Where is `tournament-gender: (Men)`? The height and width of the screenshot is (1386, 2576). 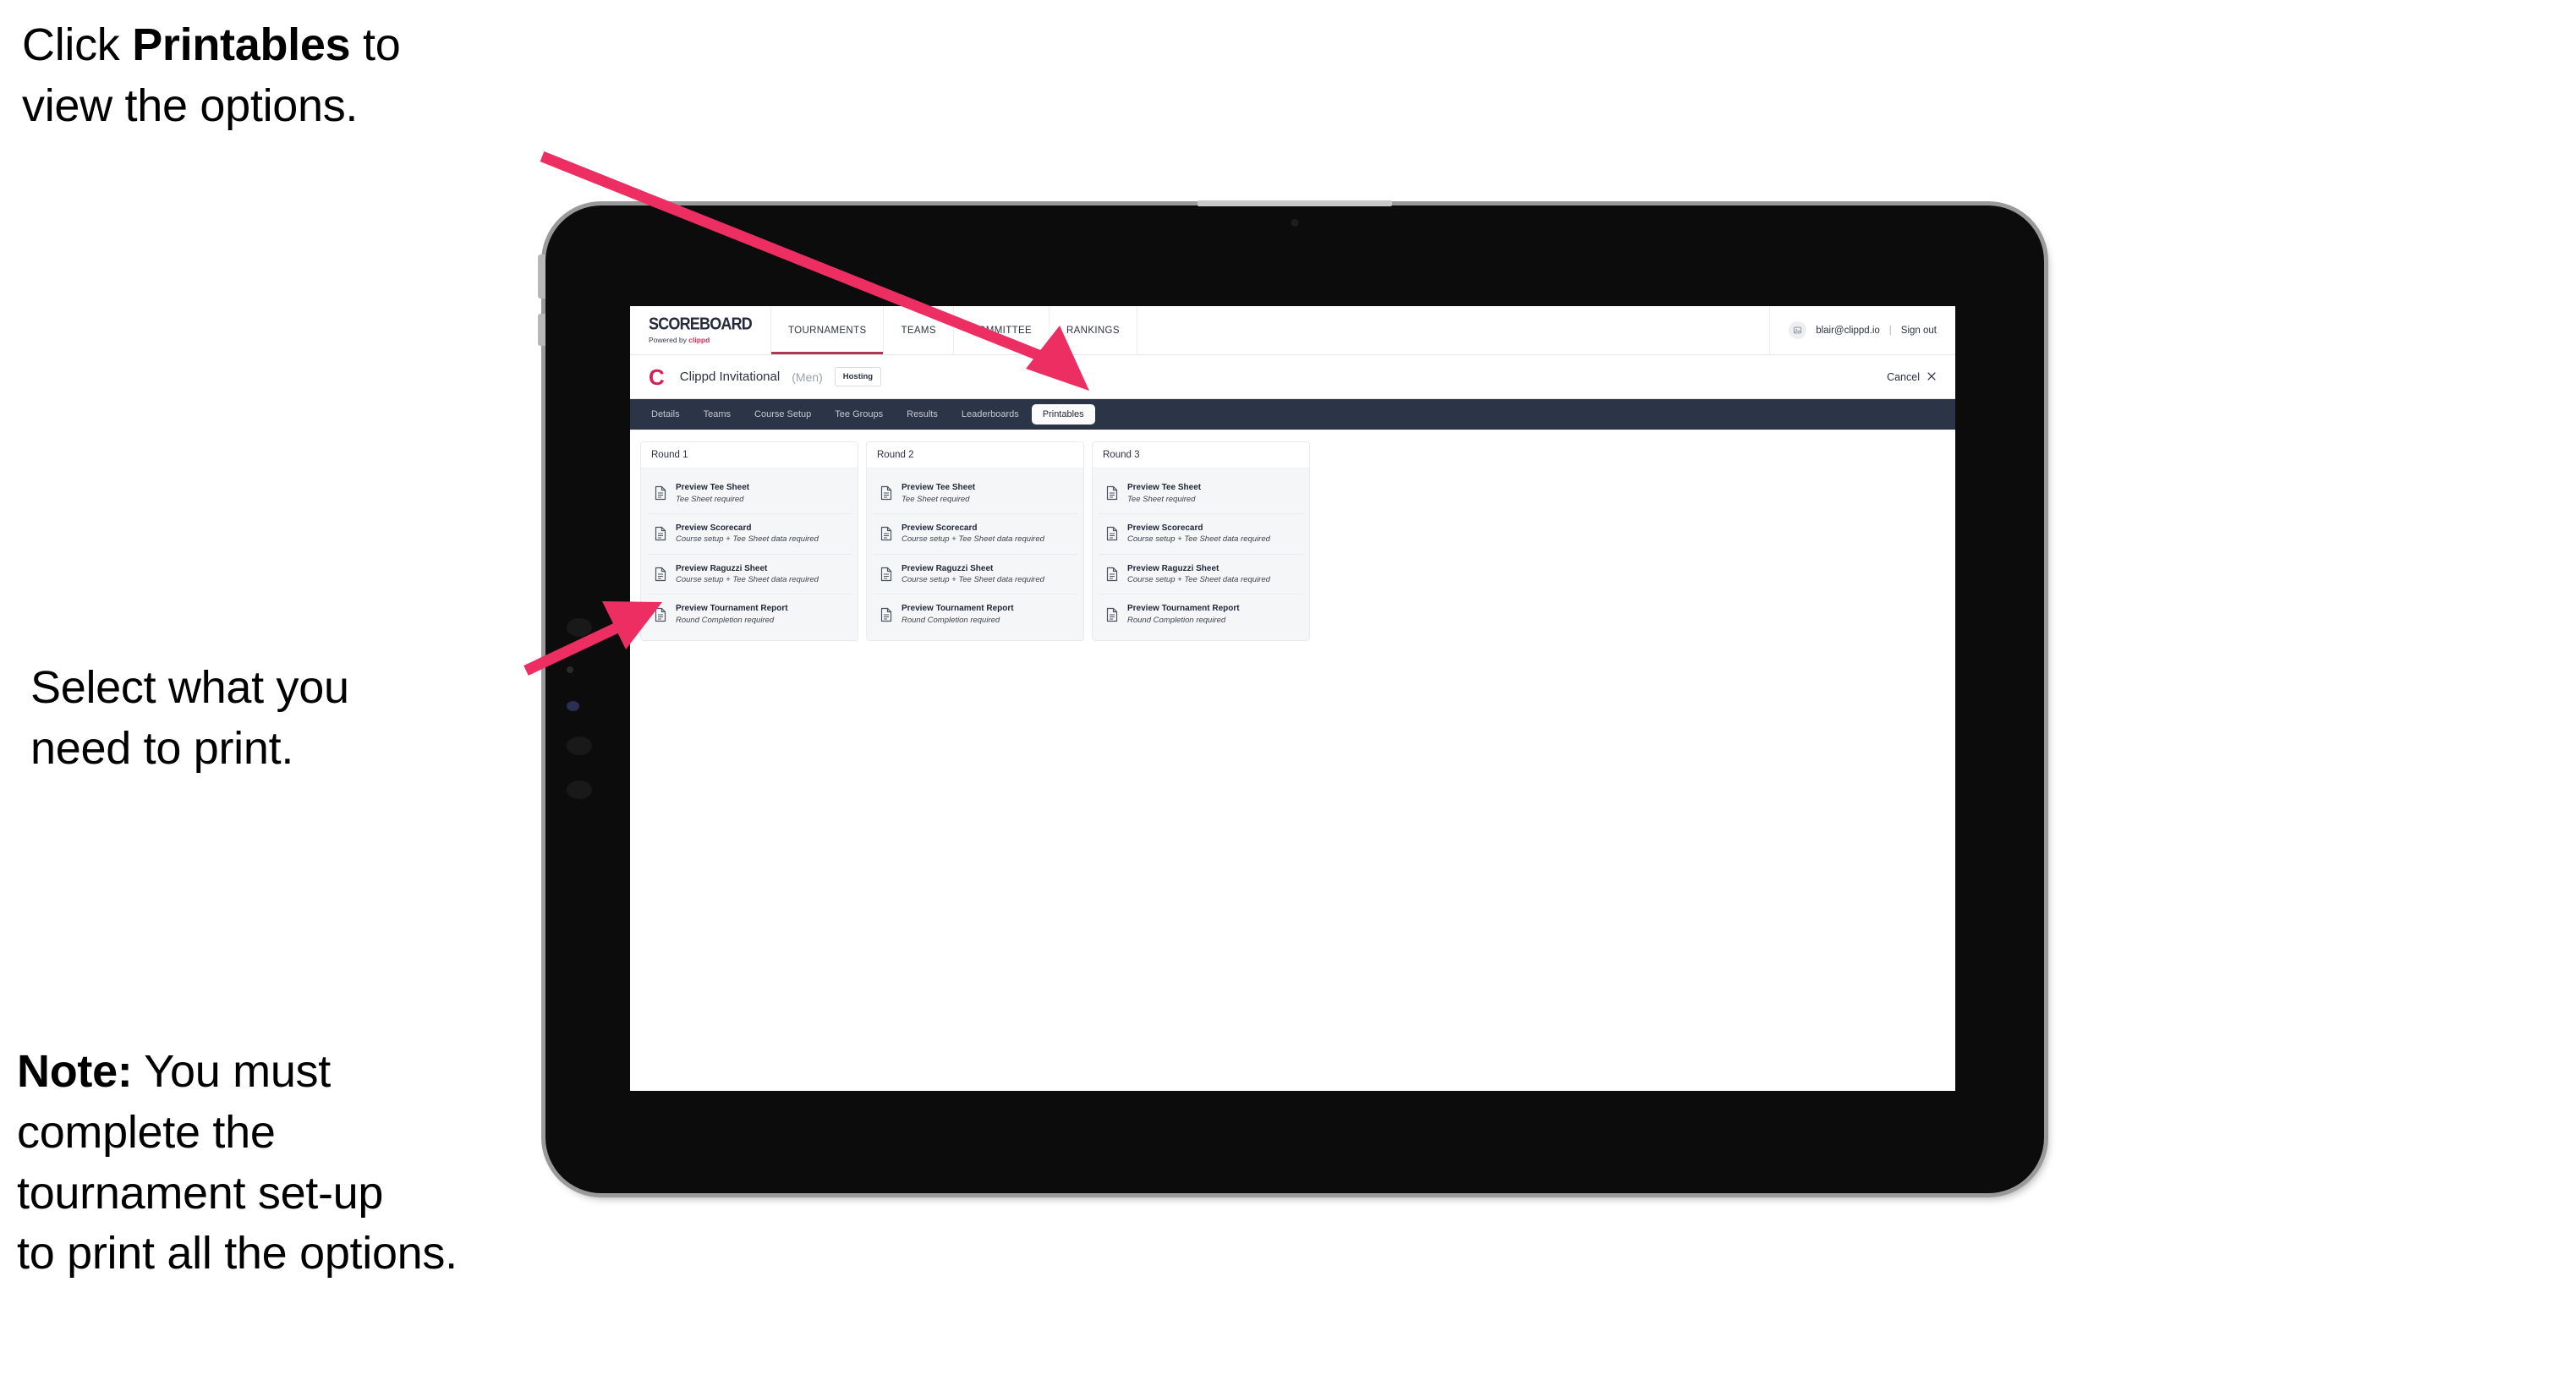
tournament-gender: (Men) is located at coordinates (807, 377).